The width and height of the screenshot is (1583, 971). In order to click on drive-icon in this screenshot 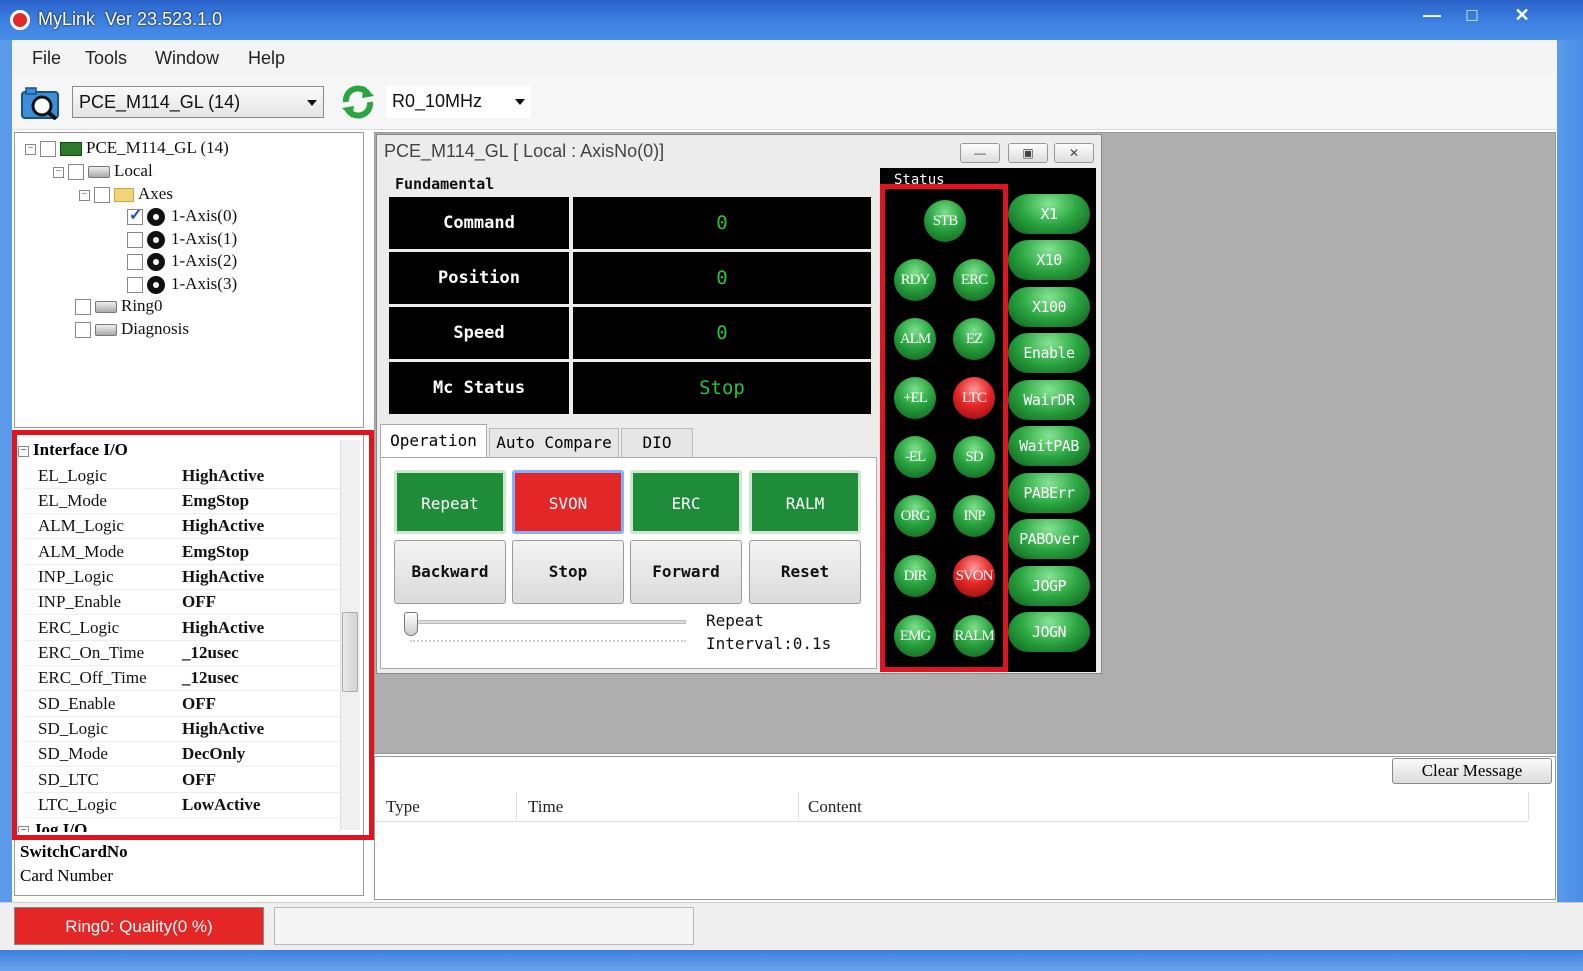, I will do `click(99, 172)`.